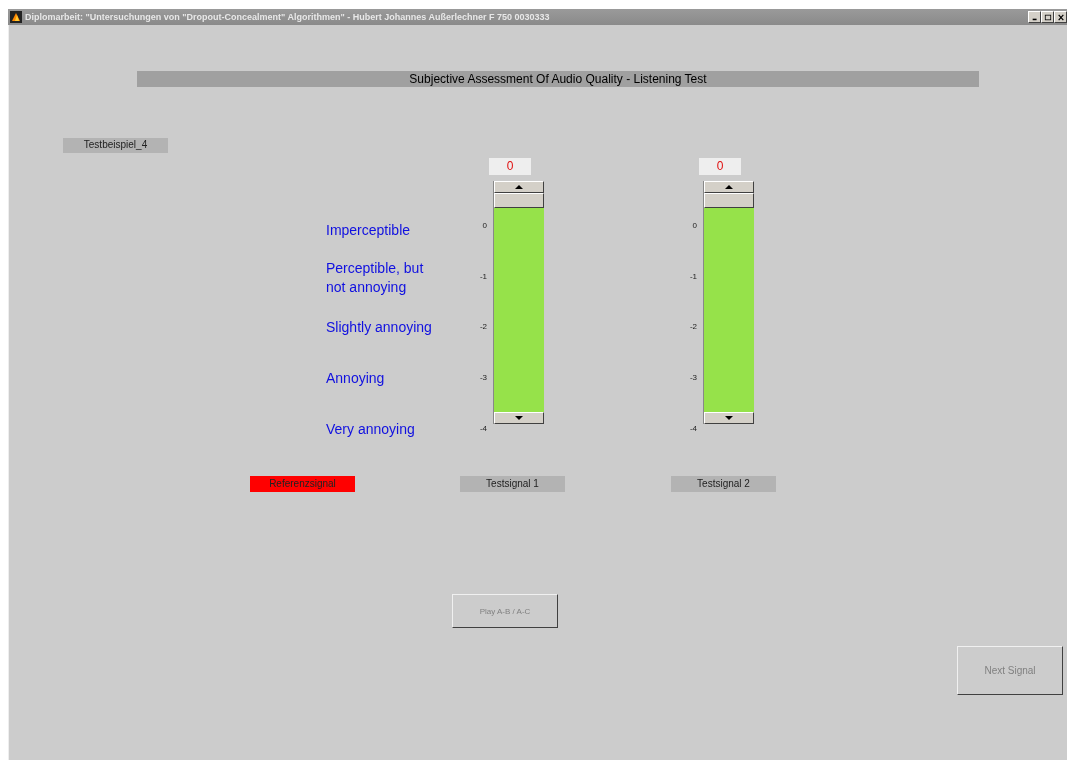 The image size is (1067, 760). Describe the element at coordinates (371, 429) in the screenshot. I see `scale-label: Very annoying` at that location.